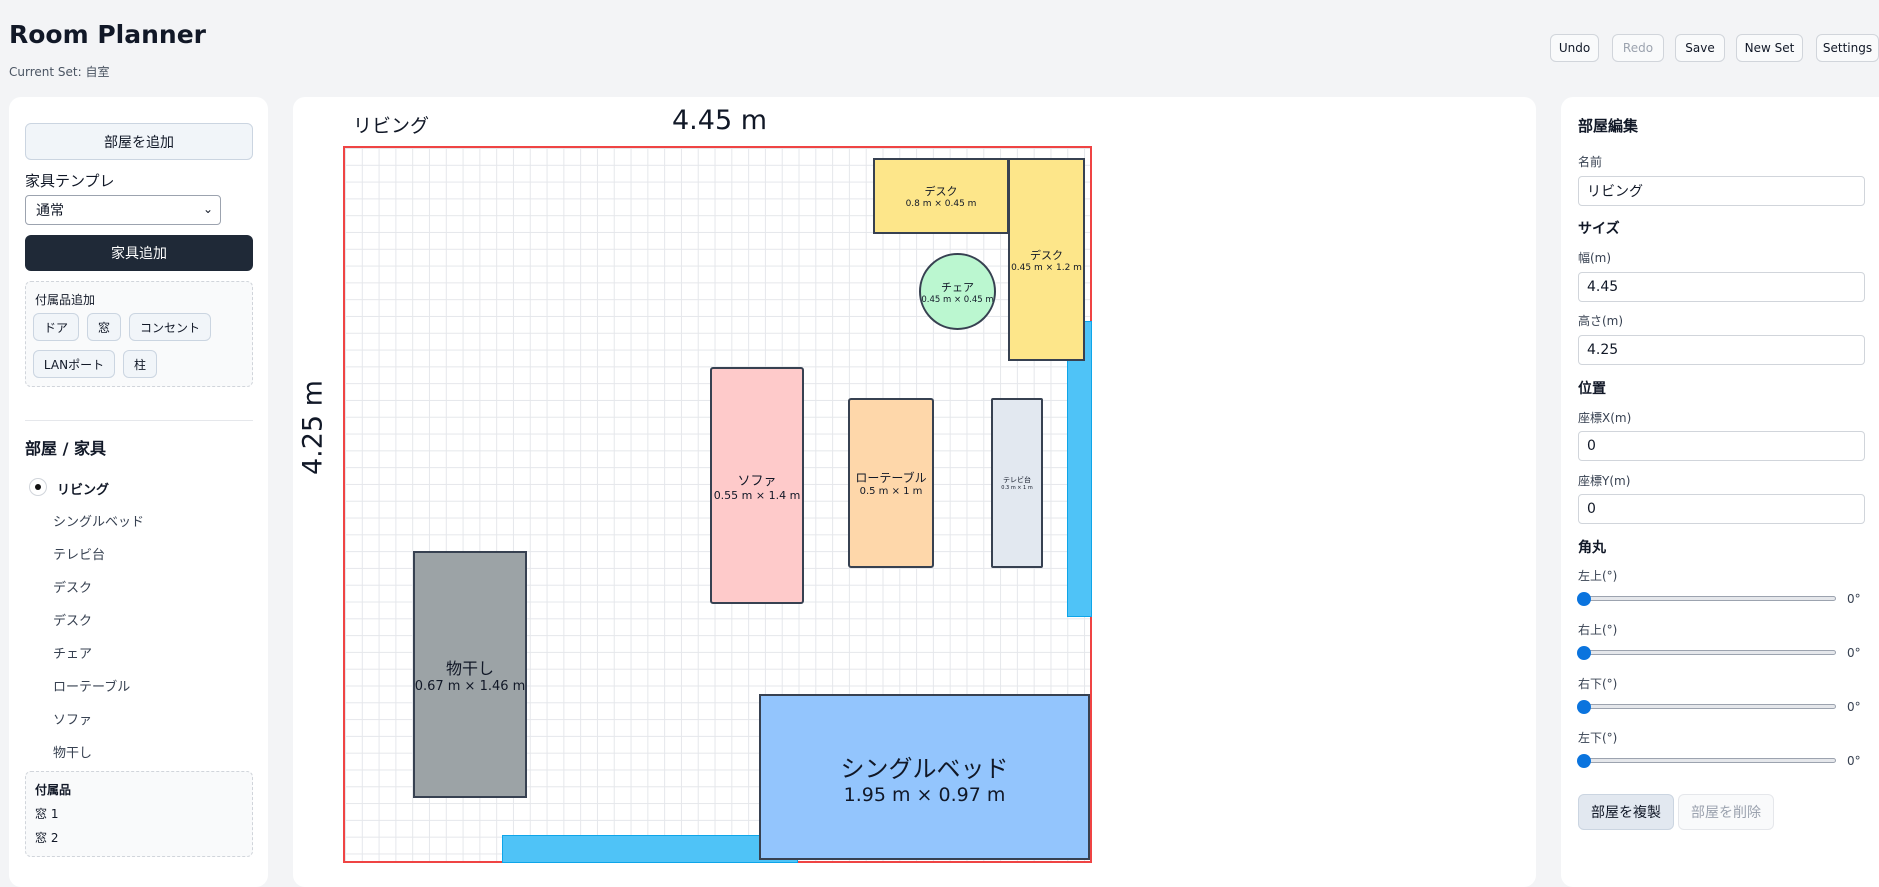 Image resolution: width=1879 pixels, height=887 pixels. What do you see at coordinates (924, 794) in the screenshot?
I see `furniture-size: 1.95 m × 0.97 m` at bounding box center [924, 794].